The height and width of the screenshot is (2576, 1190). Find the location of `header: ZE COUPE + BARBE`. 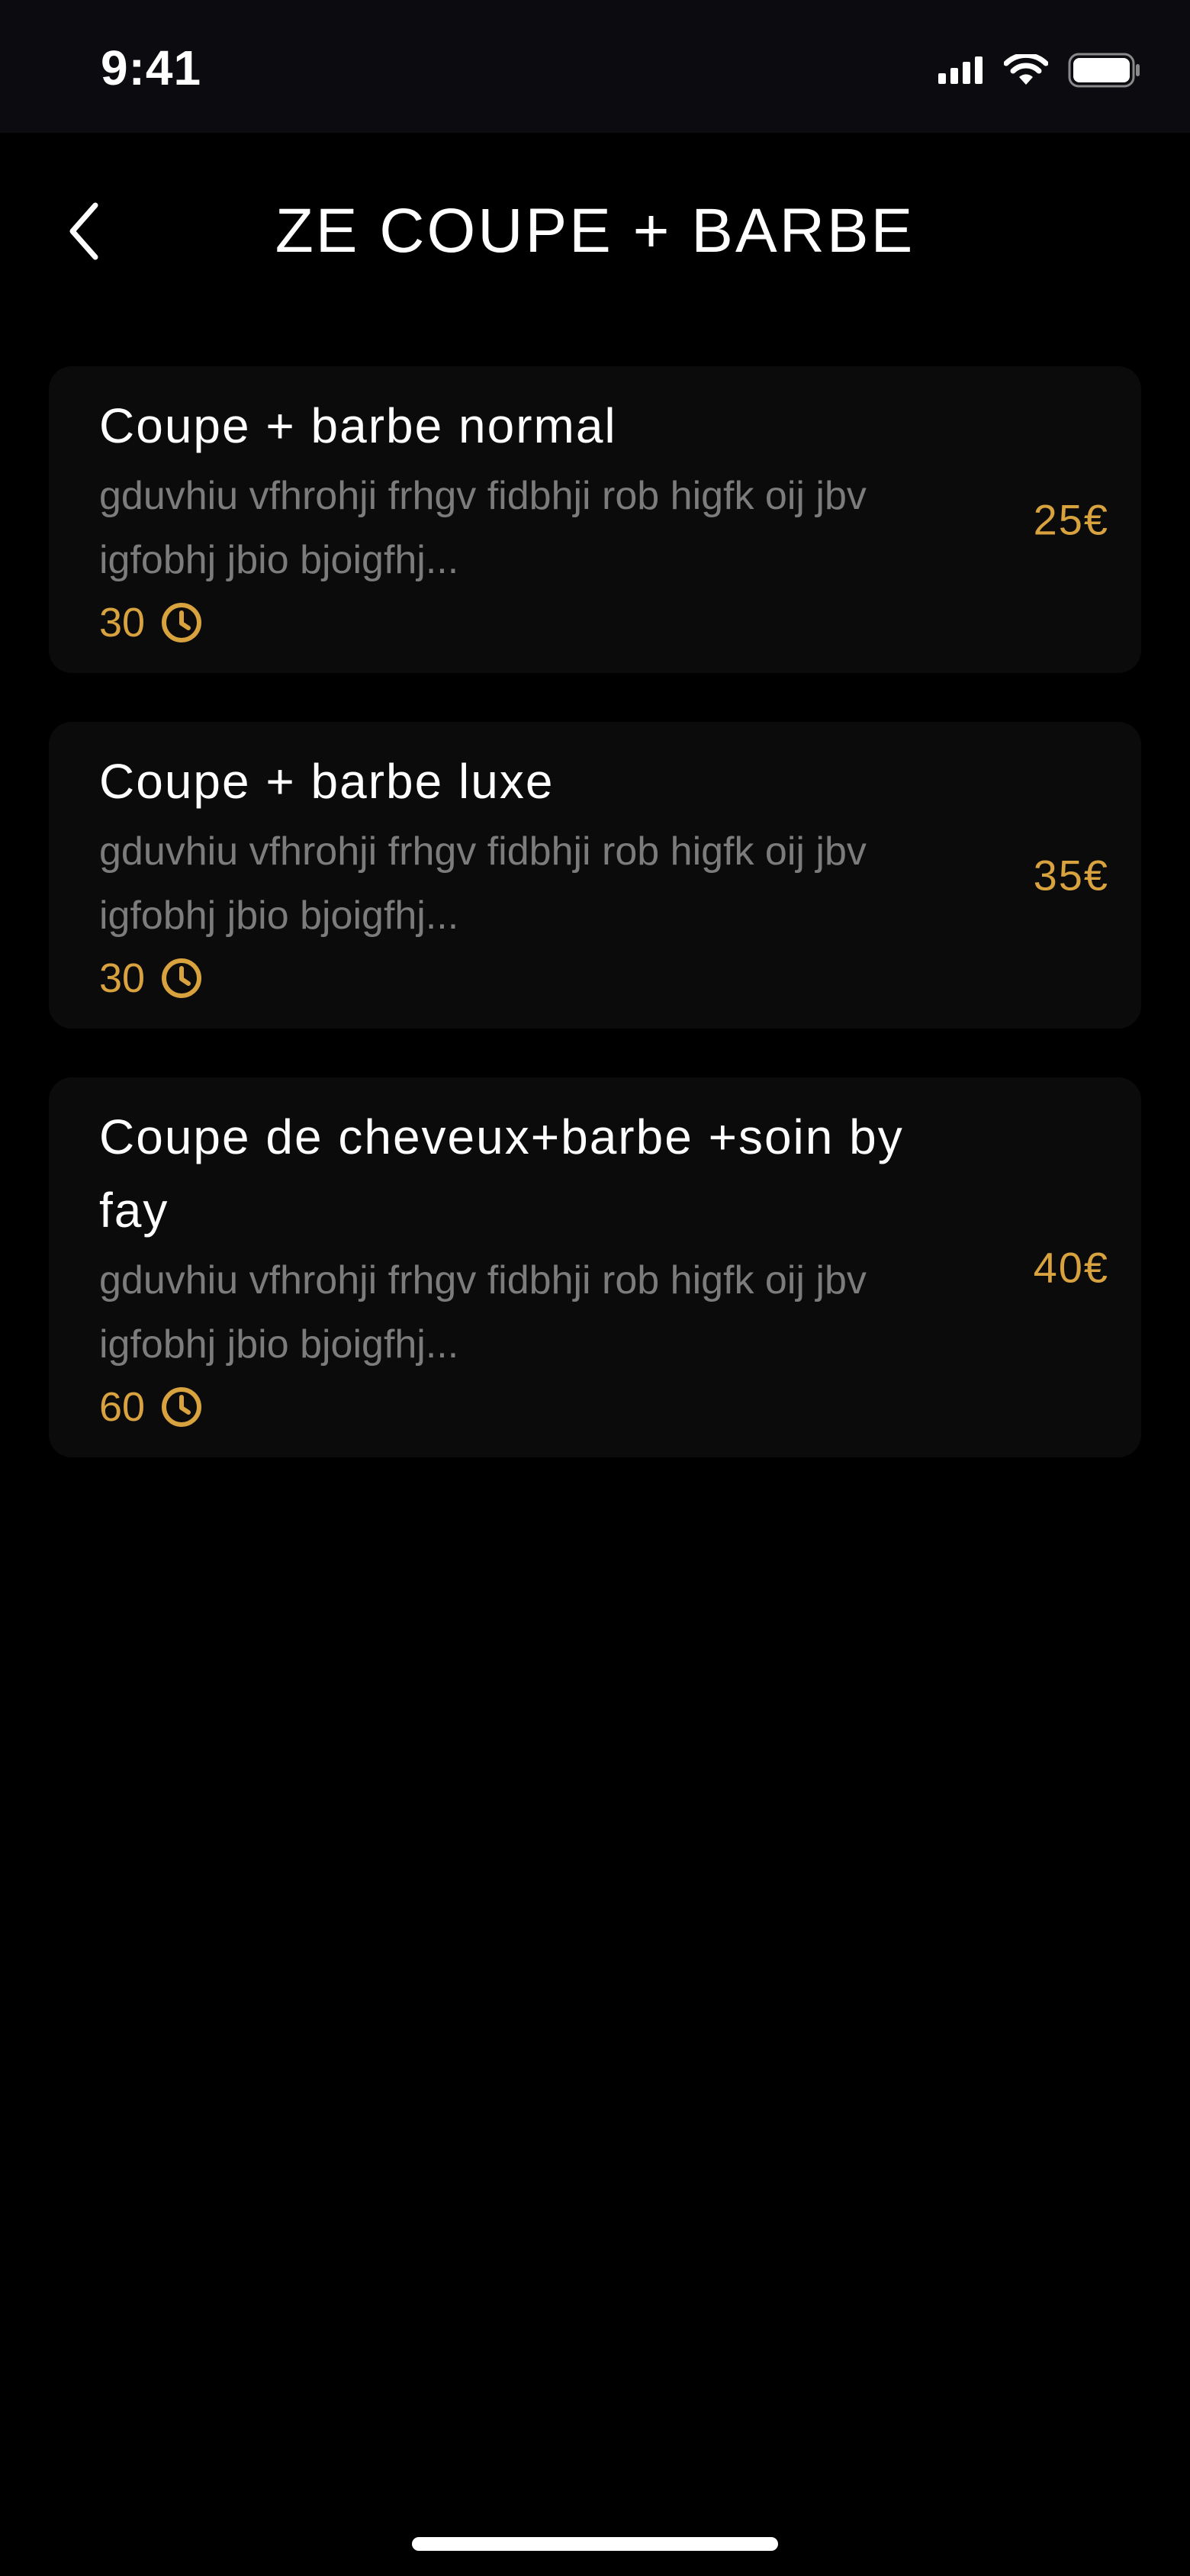

header: ZE COUPE + BARBE is located at coordinates (595, 232).